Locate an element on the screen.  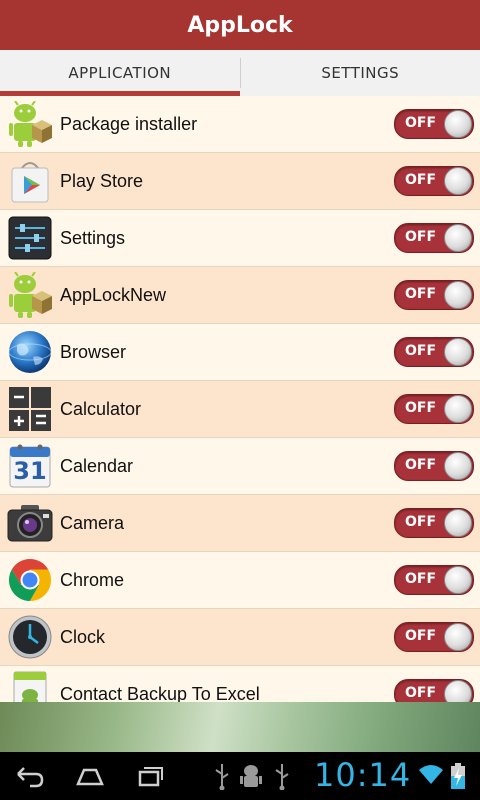
app-row-calculator: Calculator OFF is located at coordinates (240, 409).